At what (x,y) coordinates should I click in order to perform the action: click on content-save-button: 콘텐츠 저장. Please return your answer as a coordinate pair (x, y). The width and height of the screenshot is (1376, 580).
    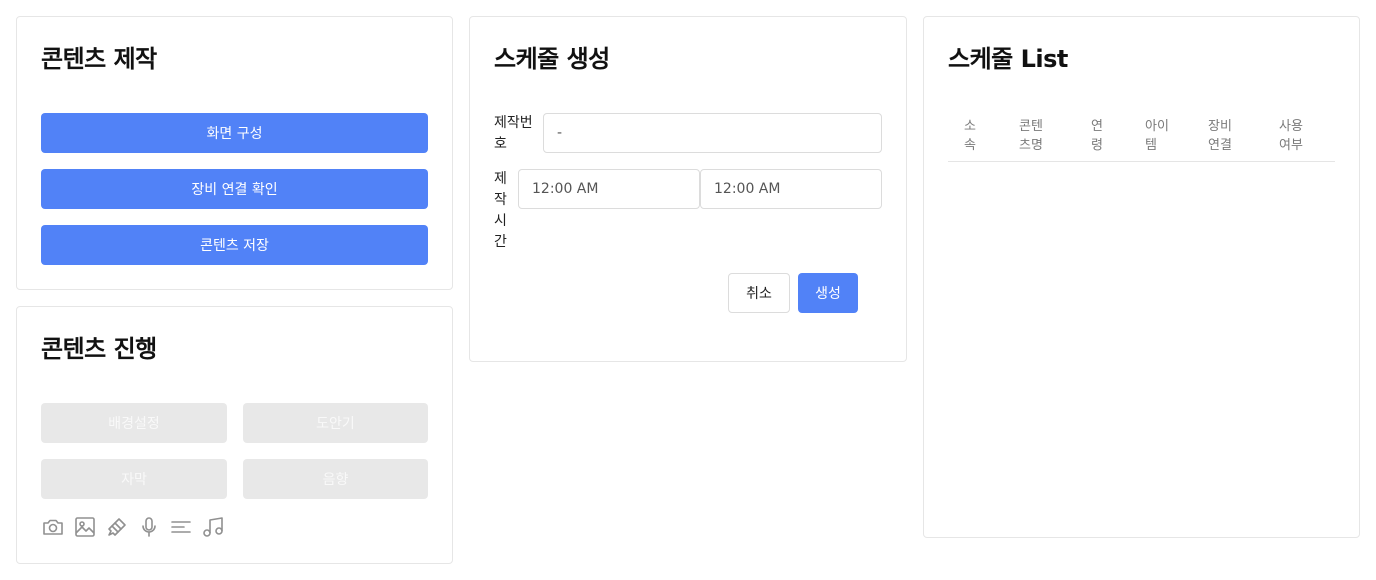
    Looking at the image, I should click on (234, 245).